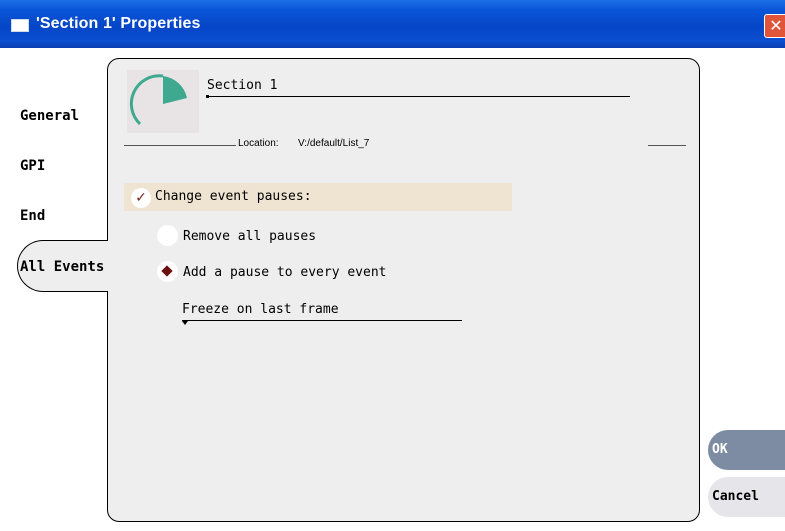 The width and height of the screenshot is (785, 531). I want to click on title-bar: 'Section 1' Properties ✕, so click(392, 24).